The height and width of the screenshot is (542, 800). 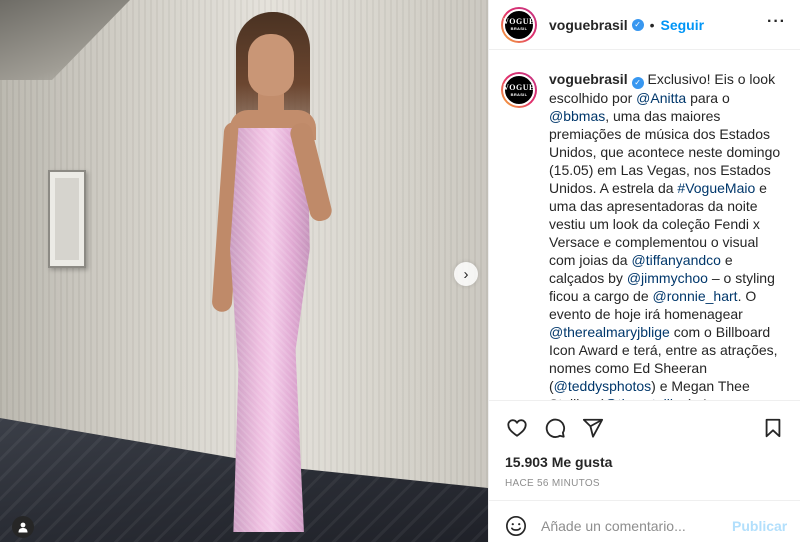 I want to click on model-face, so click(x=271, y=65).